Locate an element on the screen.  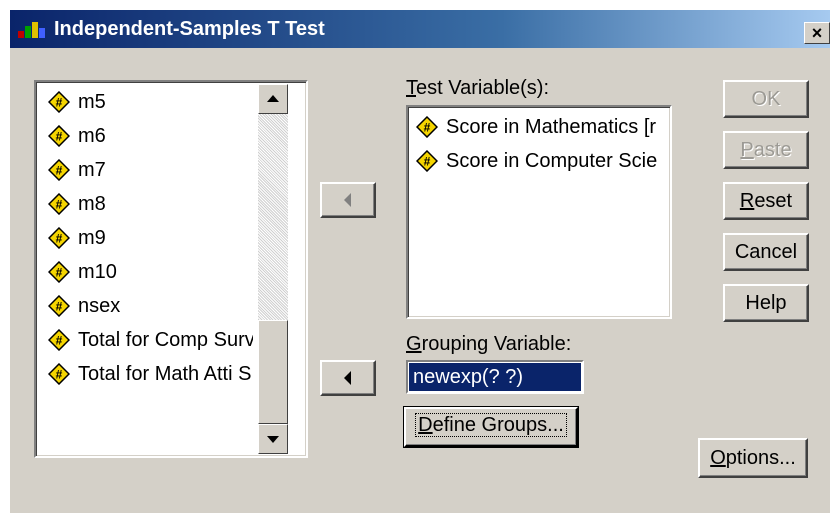
close-button: × is located at coordinates (817, 33).